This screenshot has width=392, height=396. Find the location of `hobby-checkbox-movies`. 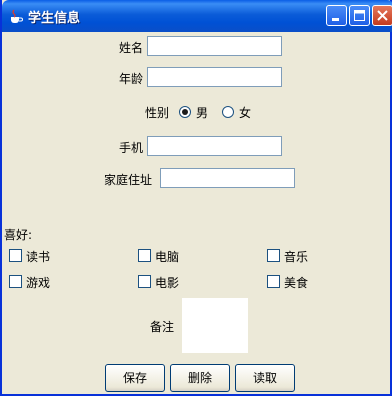

hobby-checkbox-movies is located at coordinates (144, 281).